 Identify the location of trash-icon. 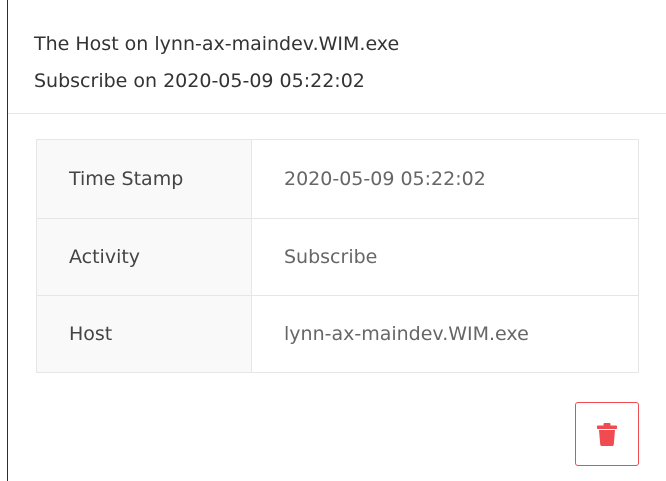
(607, 434).